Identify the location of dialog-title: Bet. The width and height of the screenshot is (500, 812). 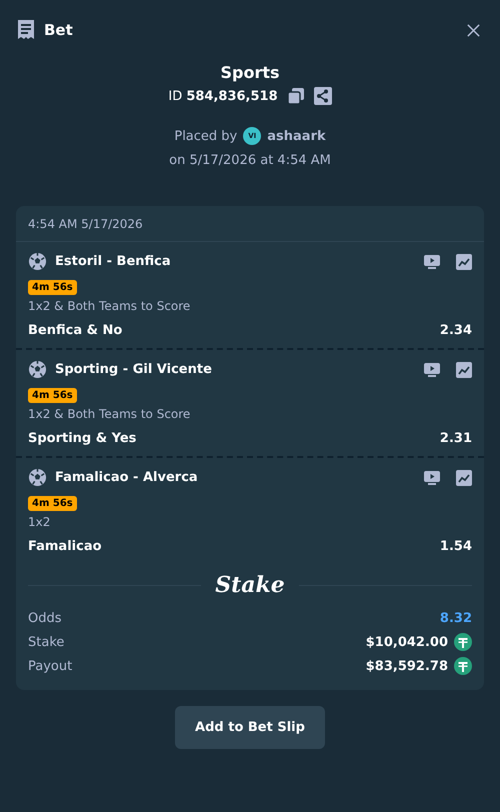
(58, 30).